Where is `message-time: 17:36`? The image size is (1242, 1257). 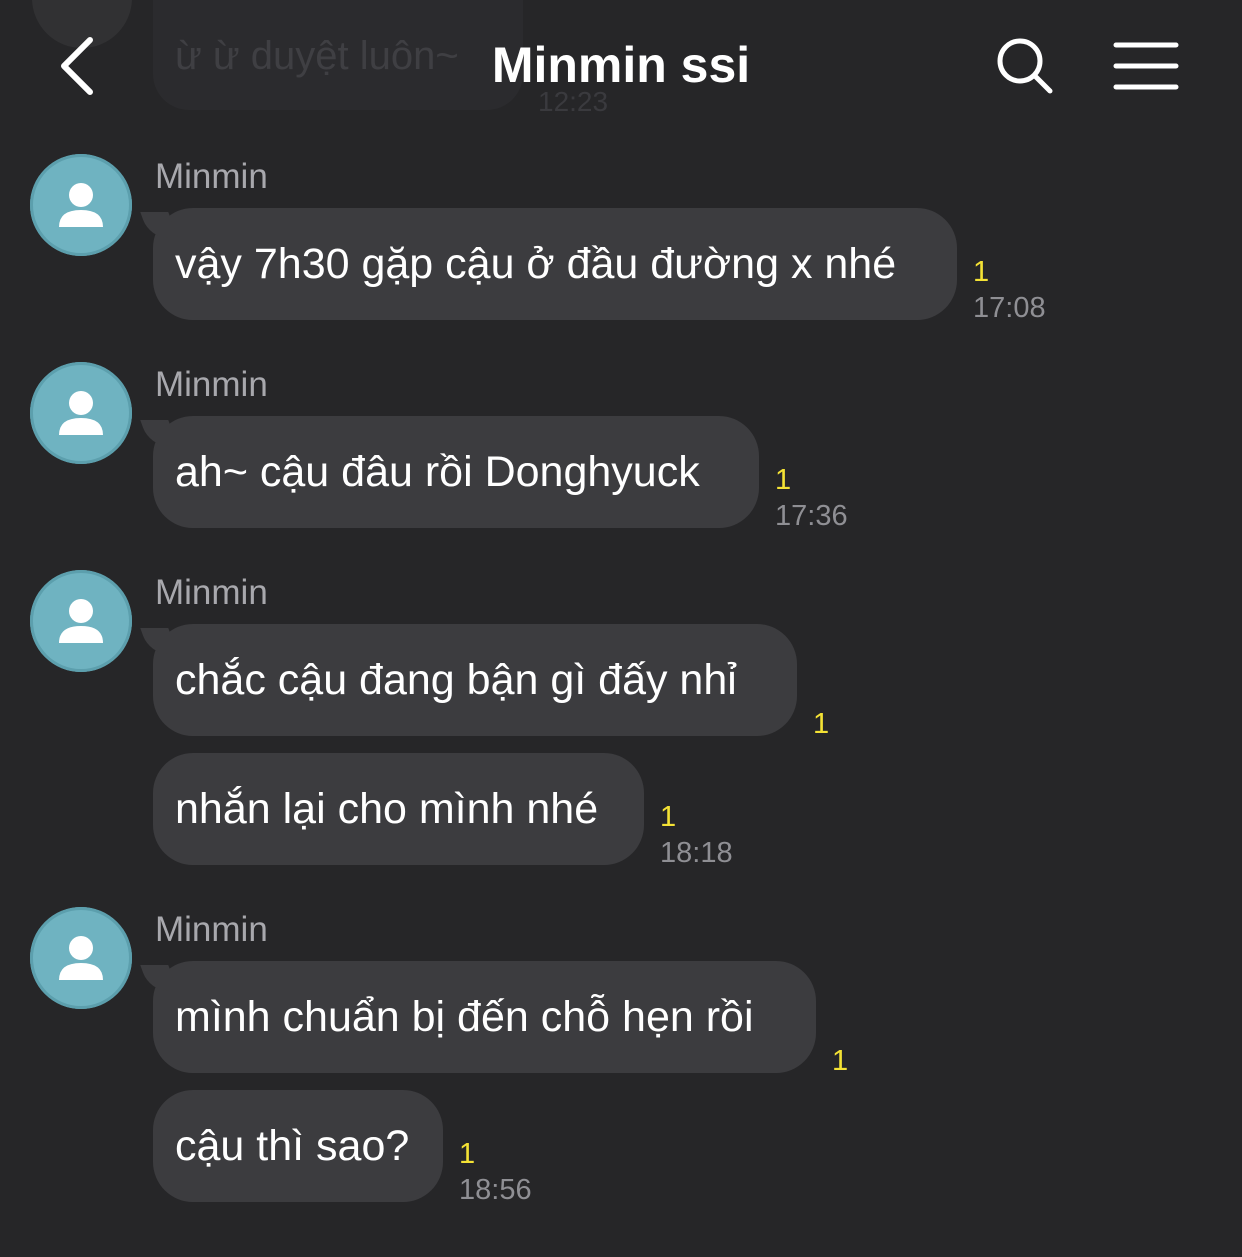
message-time: 17:36 is located at coordinates (811, 516).